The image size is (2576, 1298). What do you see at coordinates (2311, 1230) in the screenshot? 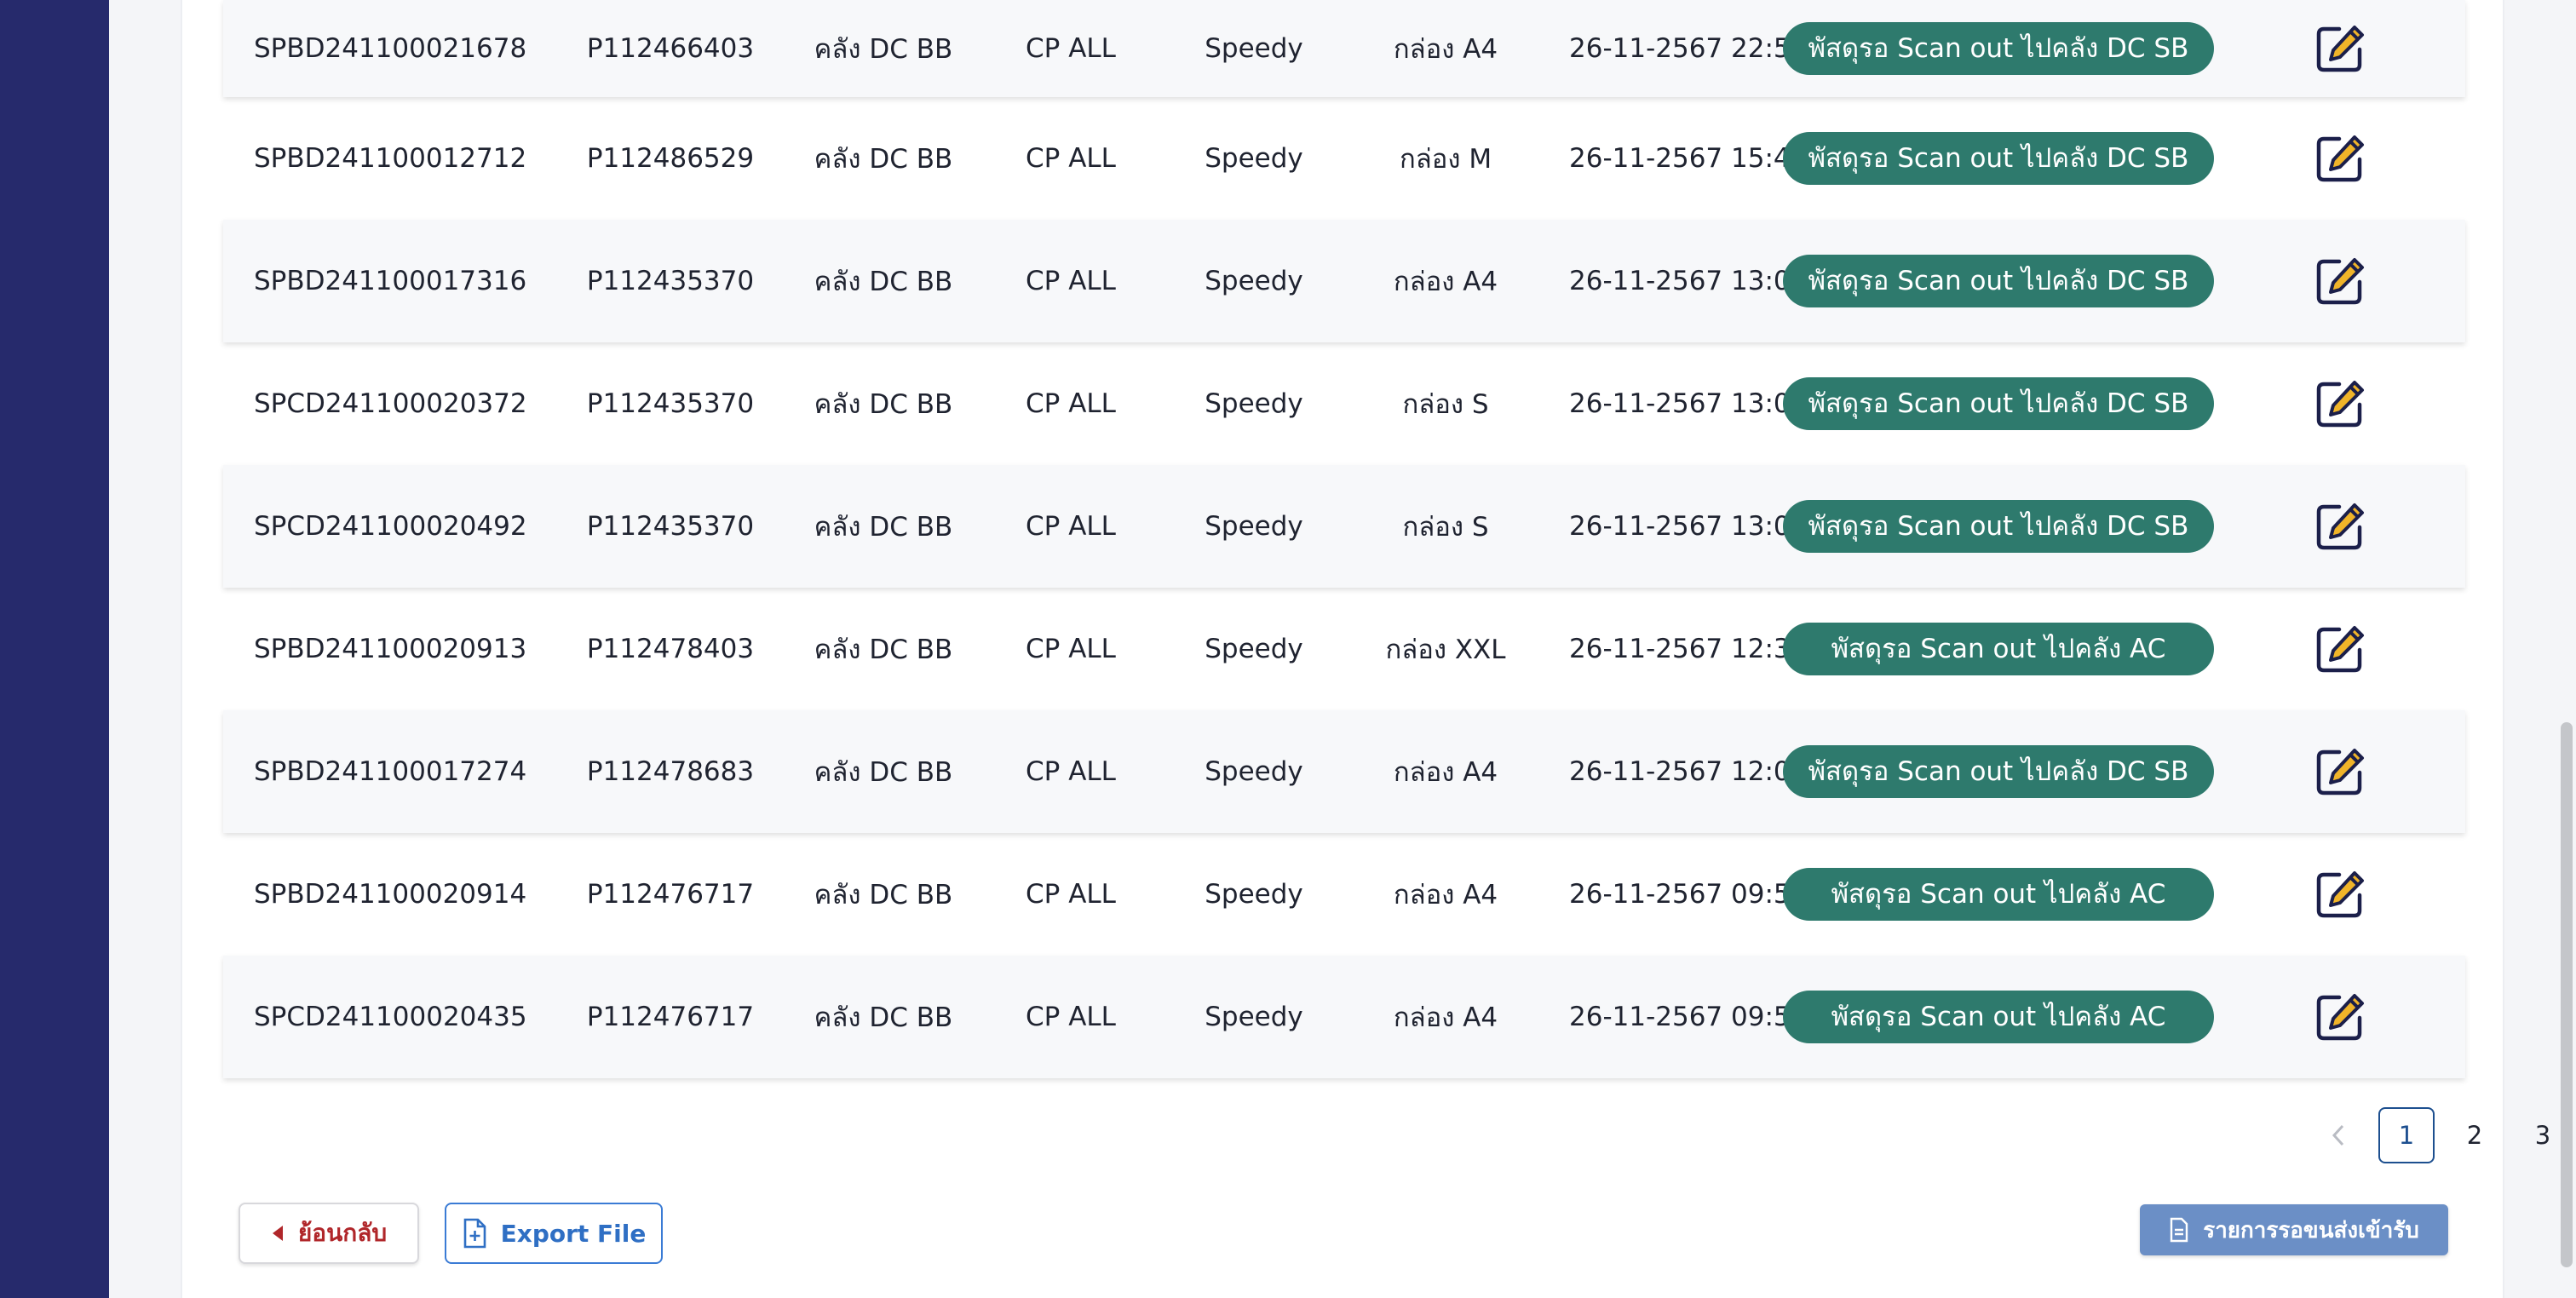
I see `pending-pickup-label: รายการรอขนส่งเข้ารับ` at bounding box center [2311, 1230].